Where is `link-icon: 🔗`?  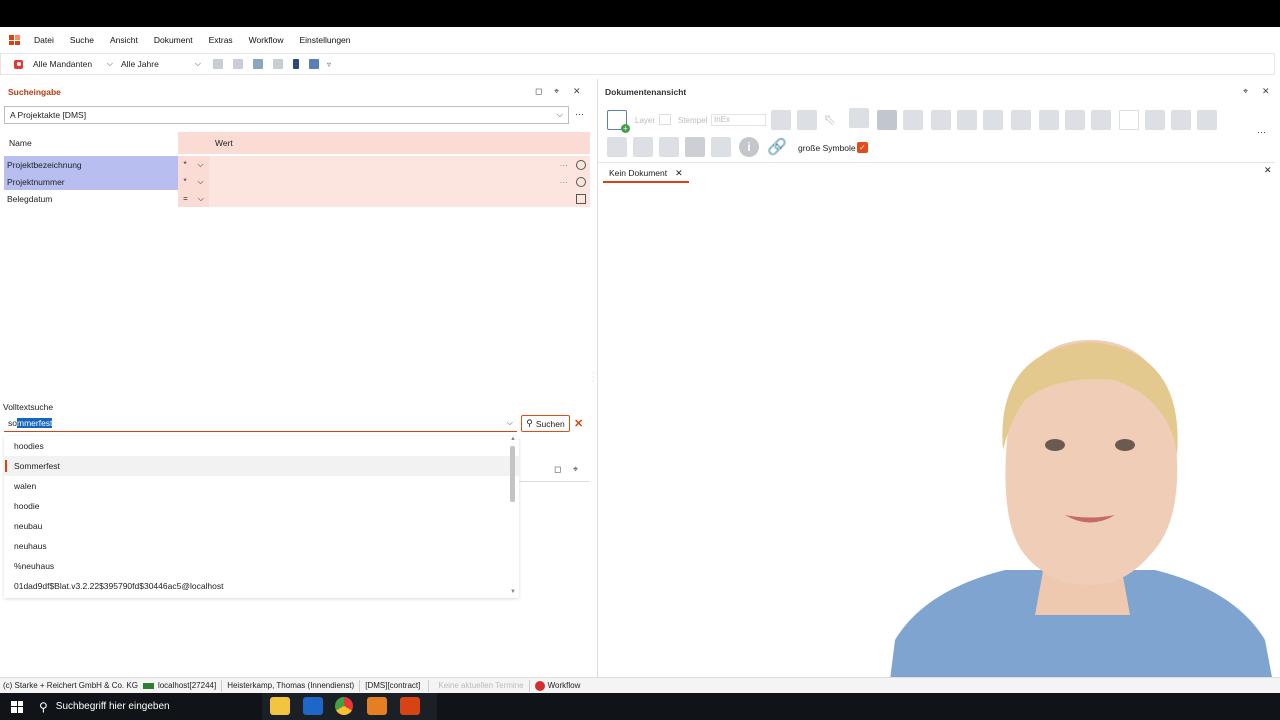 link-icon: 🔗 is located at coordinates (777, 147).